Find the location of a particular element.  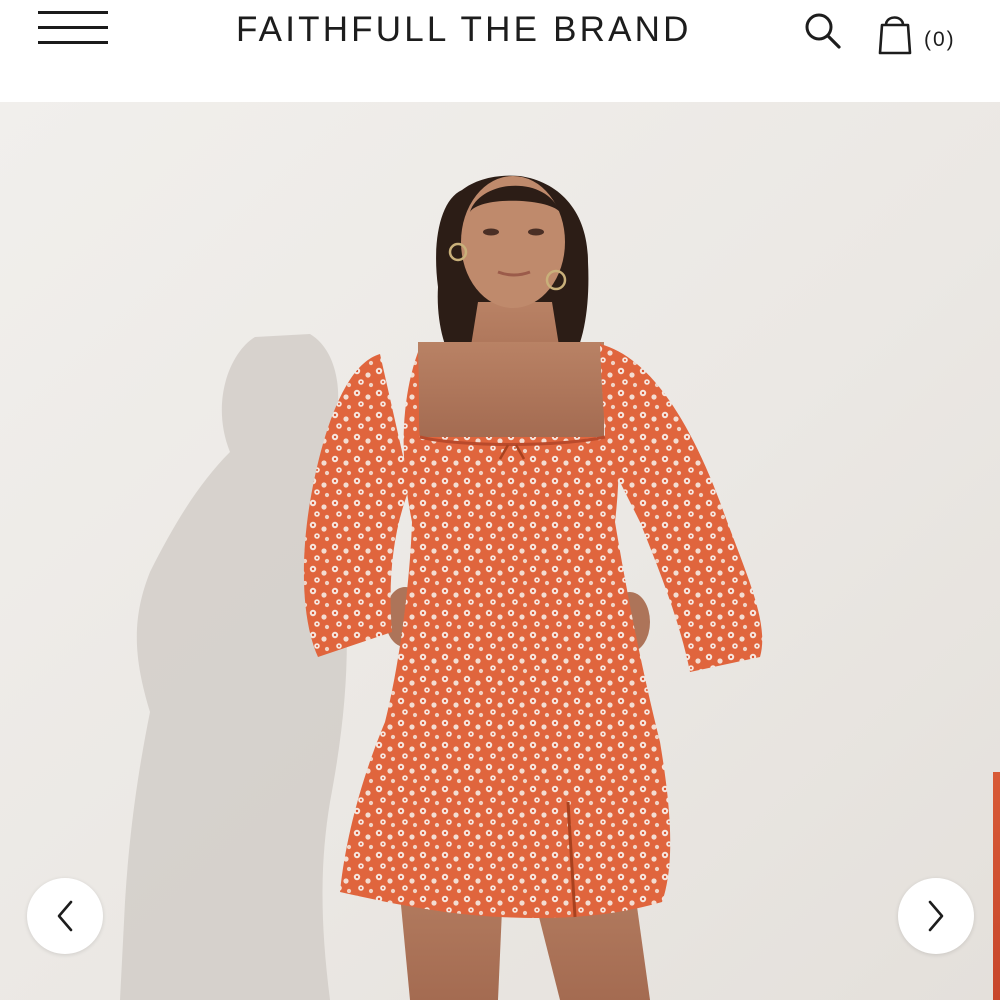

next-image-button is located at coordinates (936, 916).